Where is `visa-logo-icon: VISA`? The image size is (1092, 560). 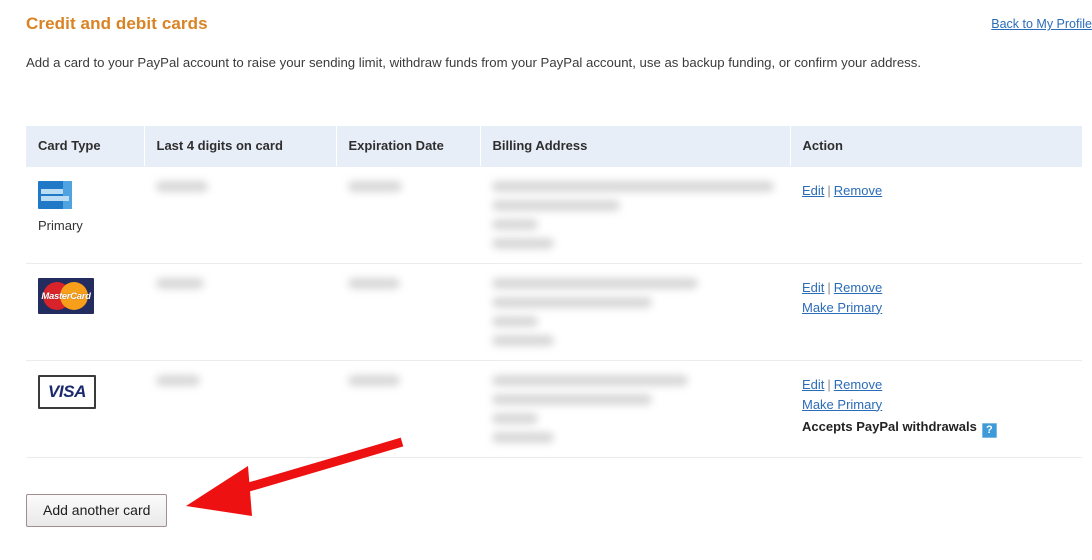
visa-logo-icon: VISA is located at coordinates (67, 391).